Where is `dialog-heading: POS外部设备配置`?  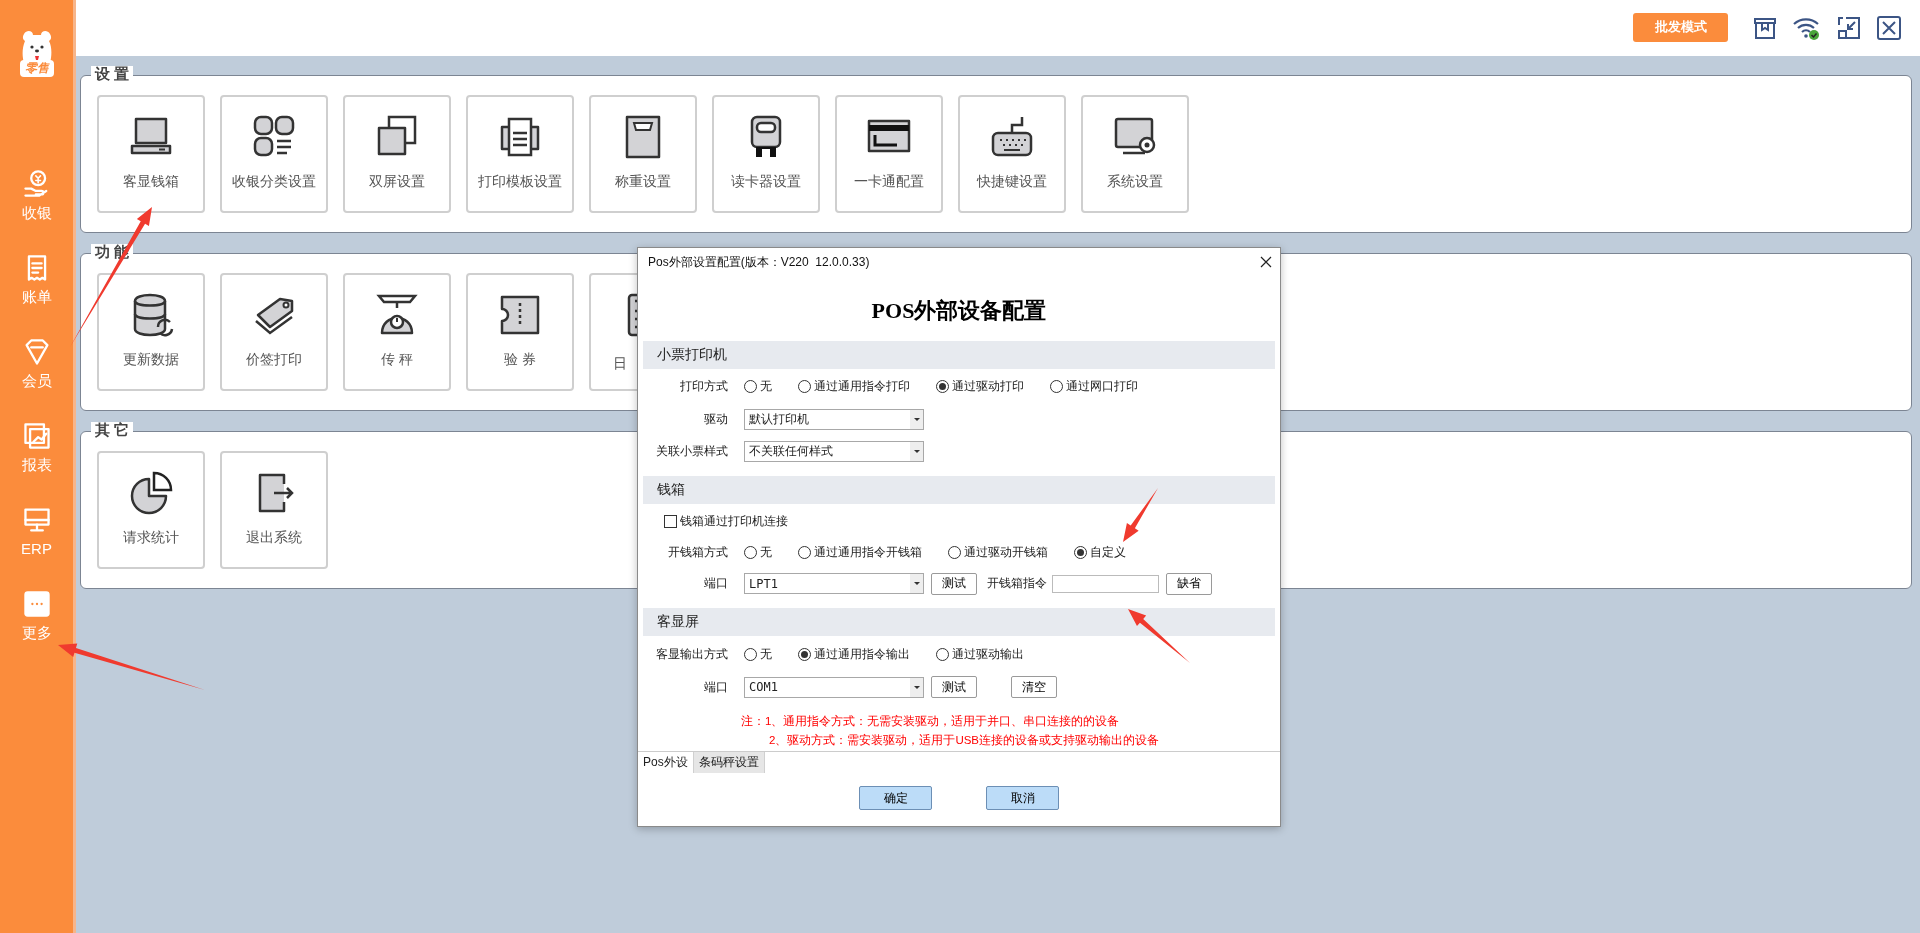 dialog-heading: POS外部设备配置 is located at coordinates (959, 311).